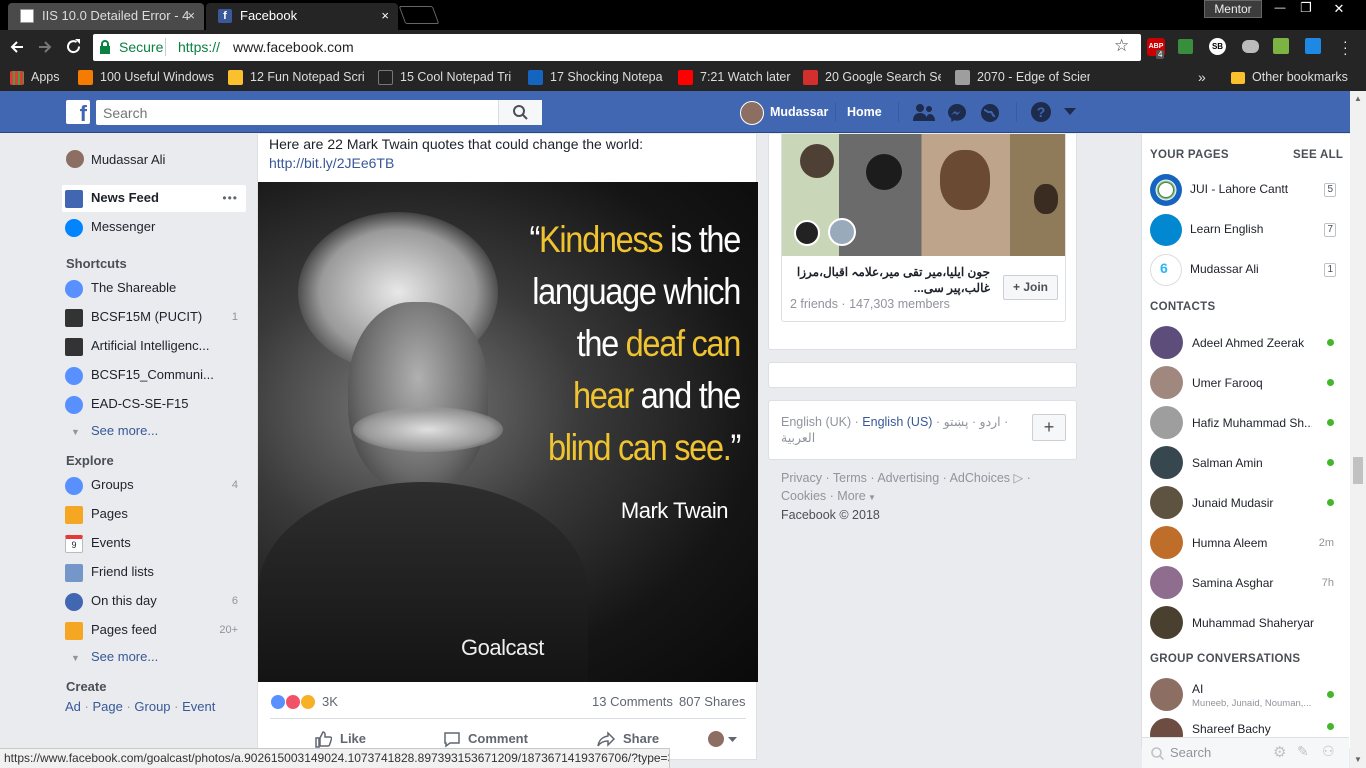  Describe the element at coordinates (154, 317) in the screenshot. I see `sidebar-item-shortcut: BCSF15M (PUCIT) 1` at that location.